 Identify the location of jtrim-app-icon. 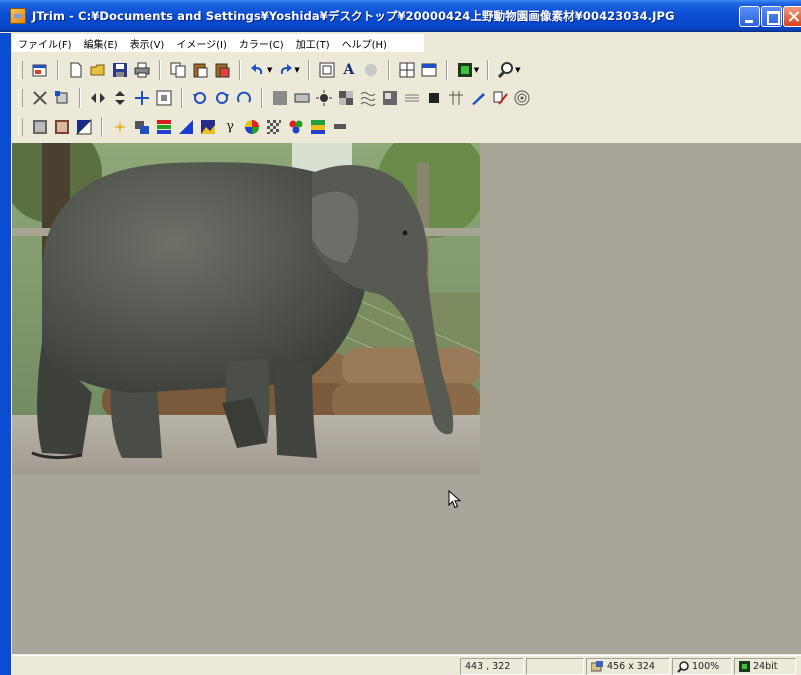
(18, 16).